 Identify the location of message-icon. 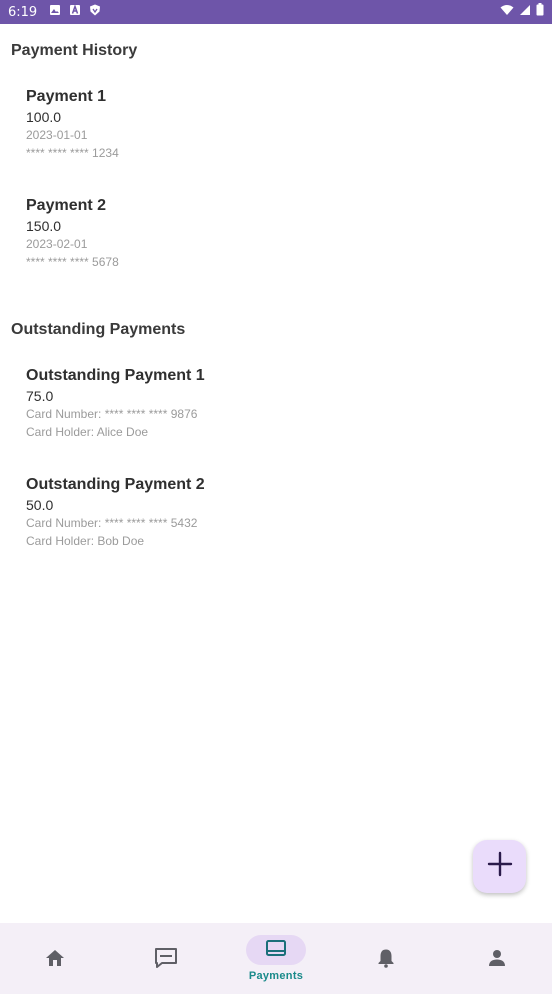
(166, 960).